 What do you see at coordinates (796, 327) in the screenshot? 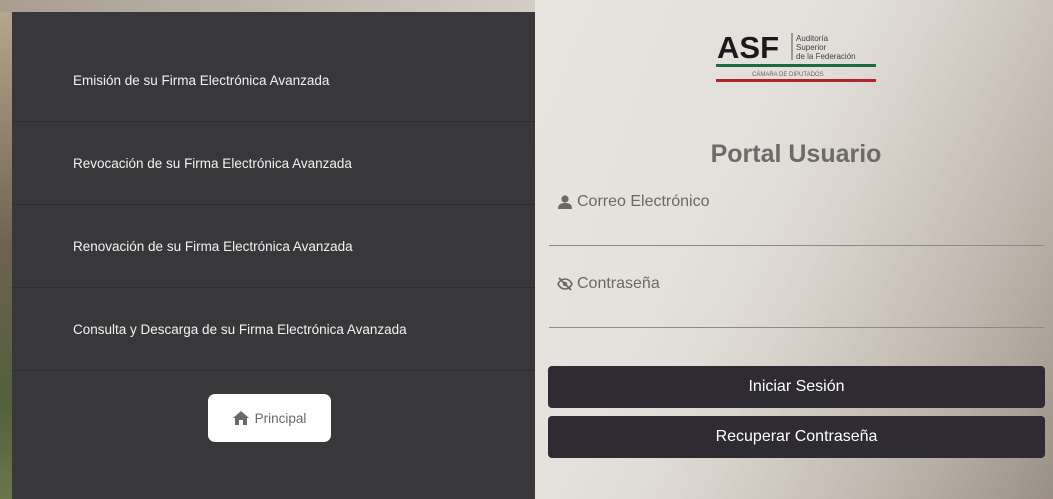
I see `password-underline` at bounding box center [796, 327].